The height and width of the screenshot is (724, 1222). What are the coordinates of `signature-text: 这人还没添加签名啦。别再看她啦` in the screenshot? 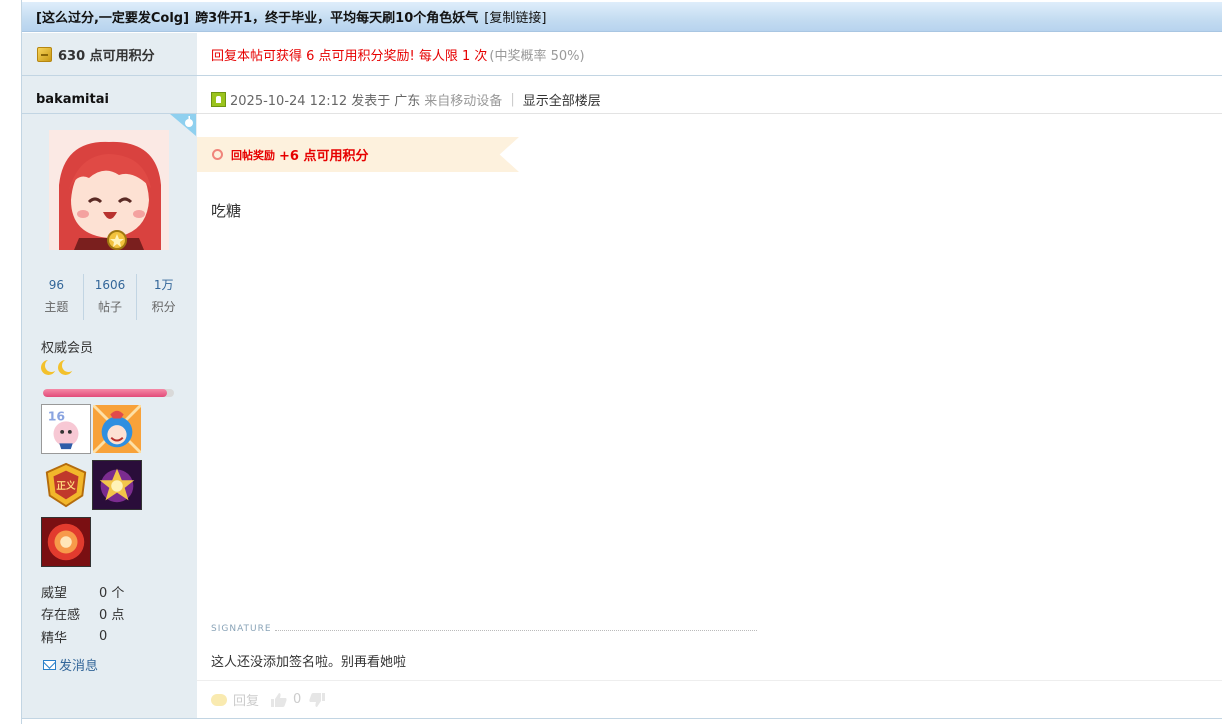 It's located at (309, 662).